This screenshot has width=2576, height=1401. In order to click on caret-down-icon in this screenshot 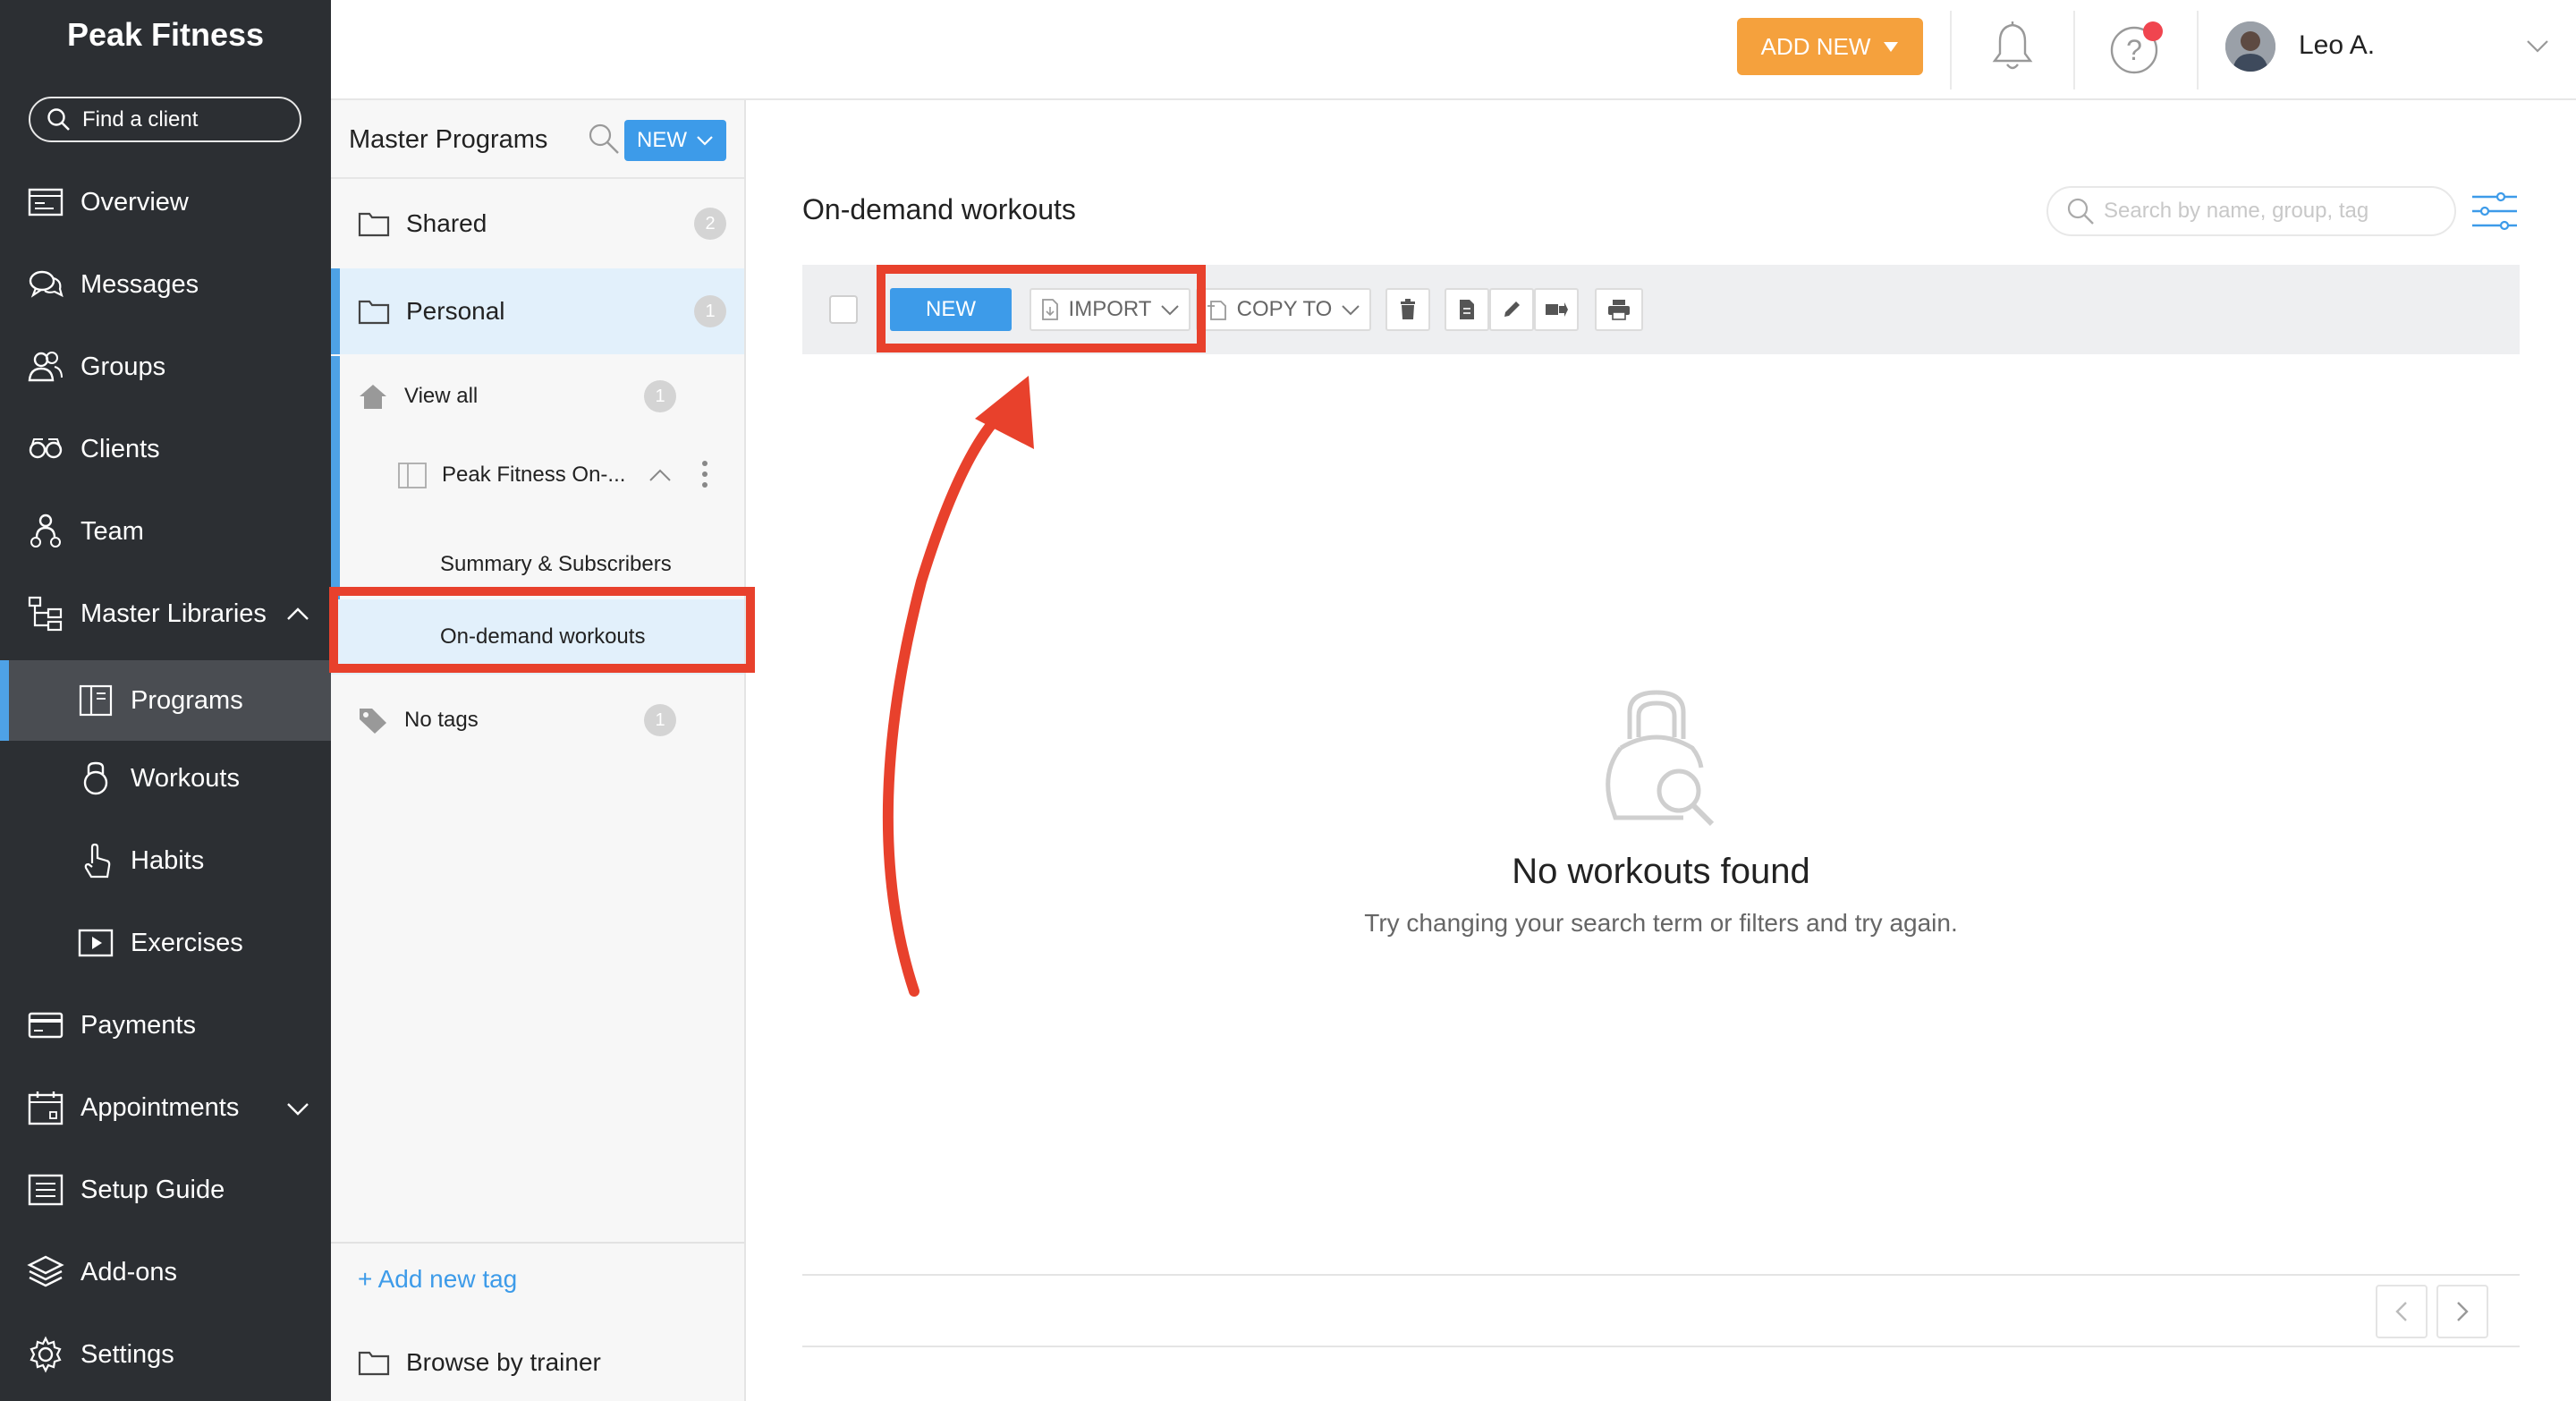, I will do `click(1891, 47)`.